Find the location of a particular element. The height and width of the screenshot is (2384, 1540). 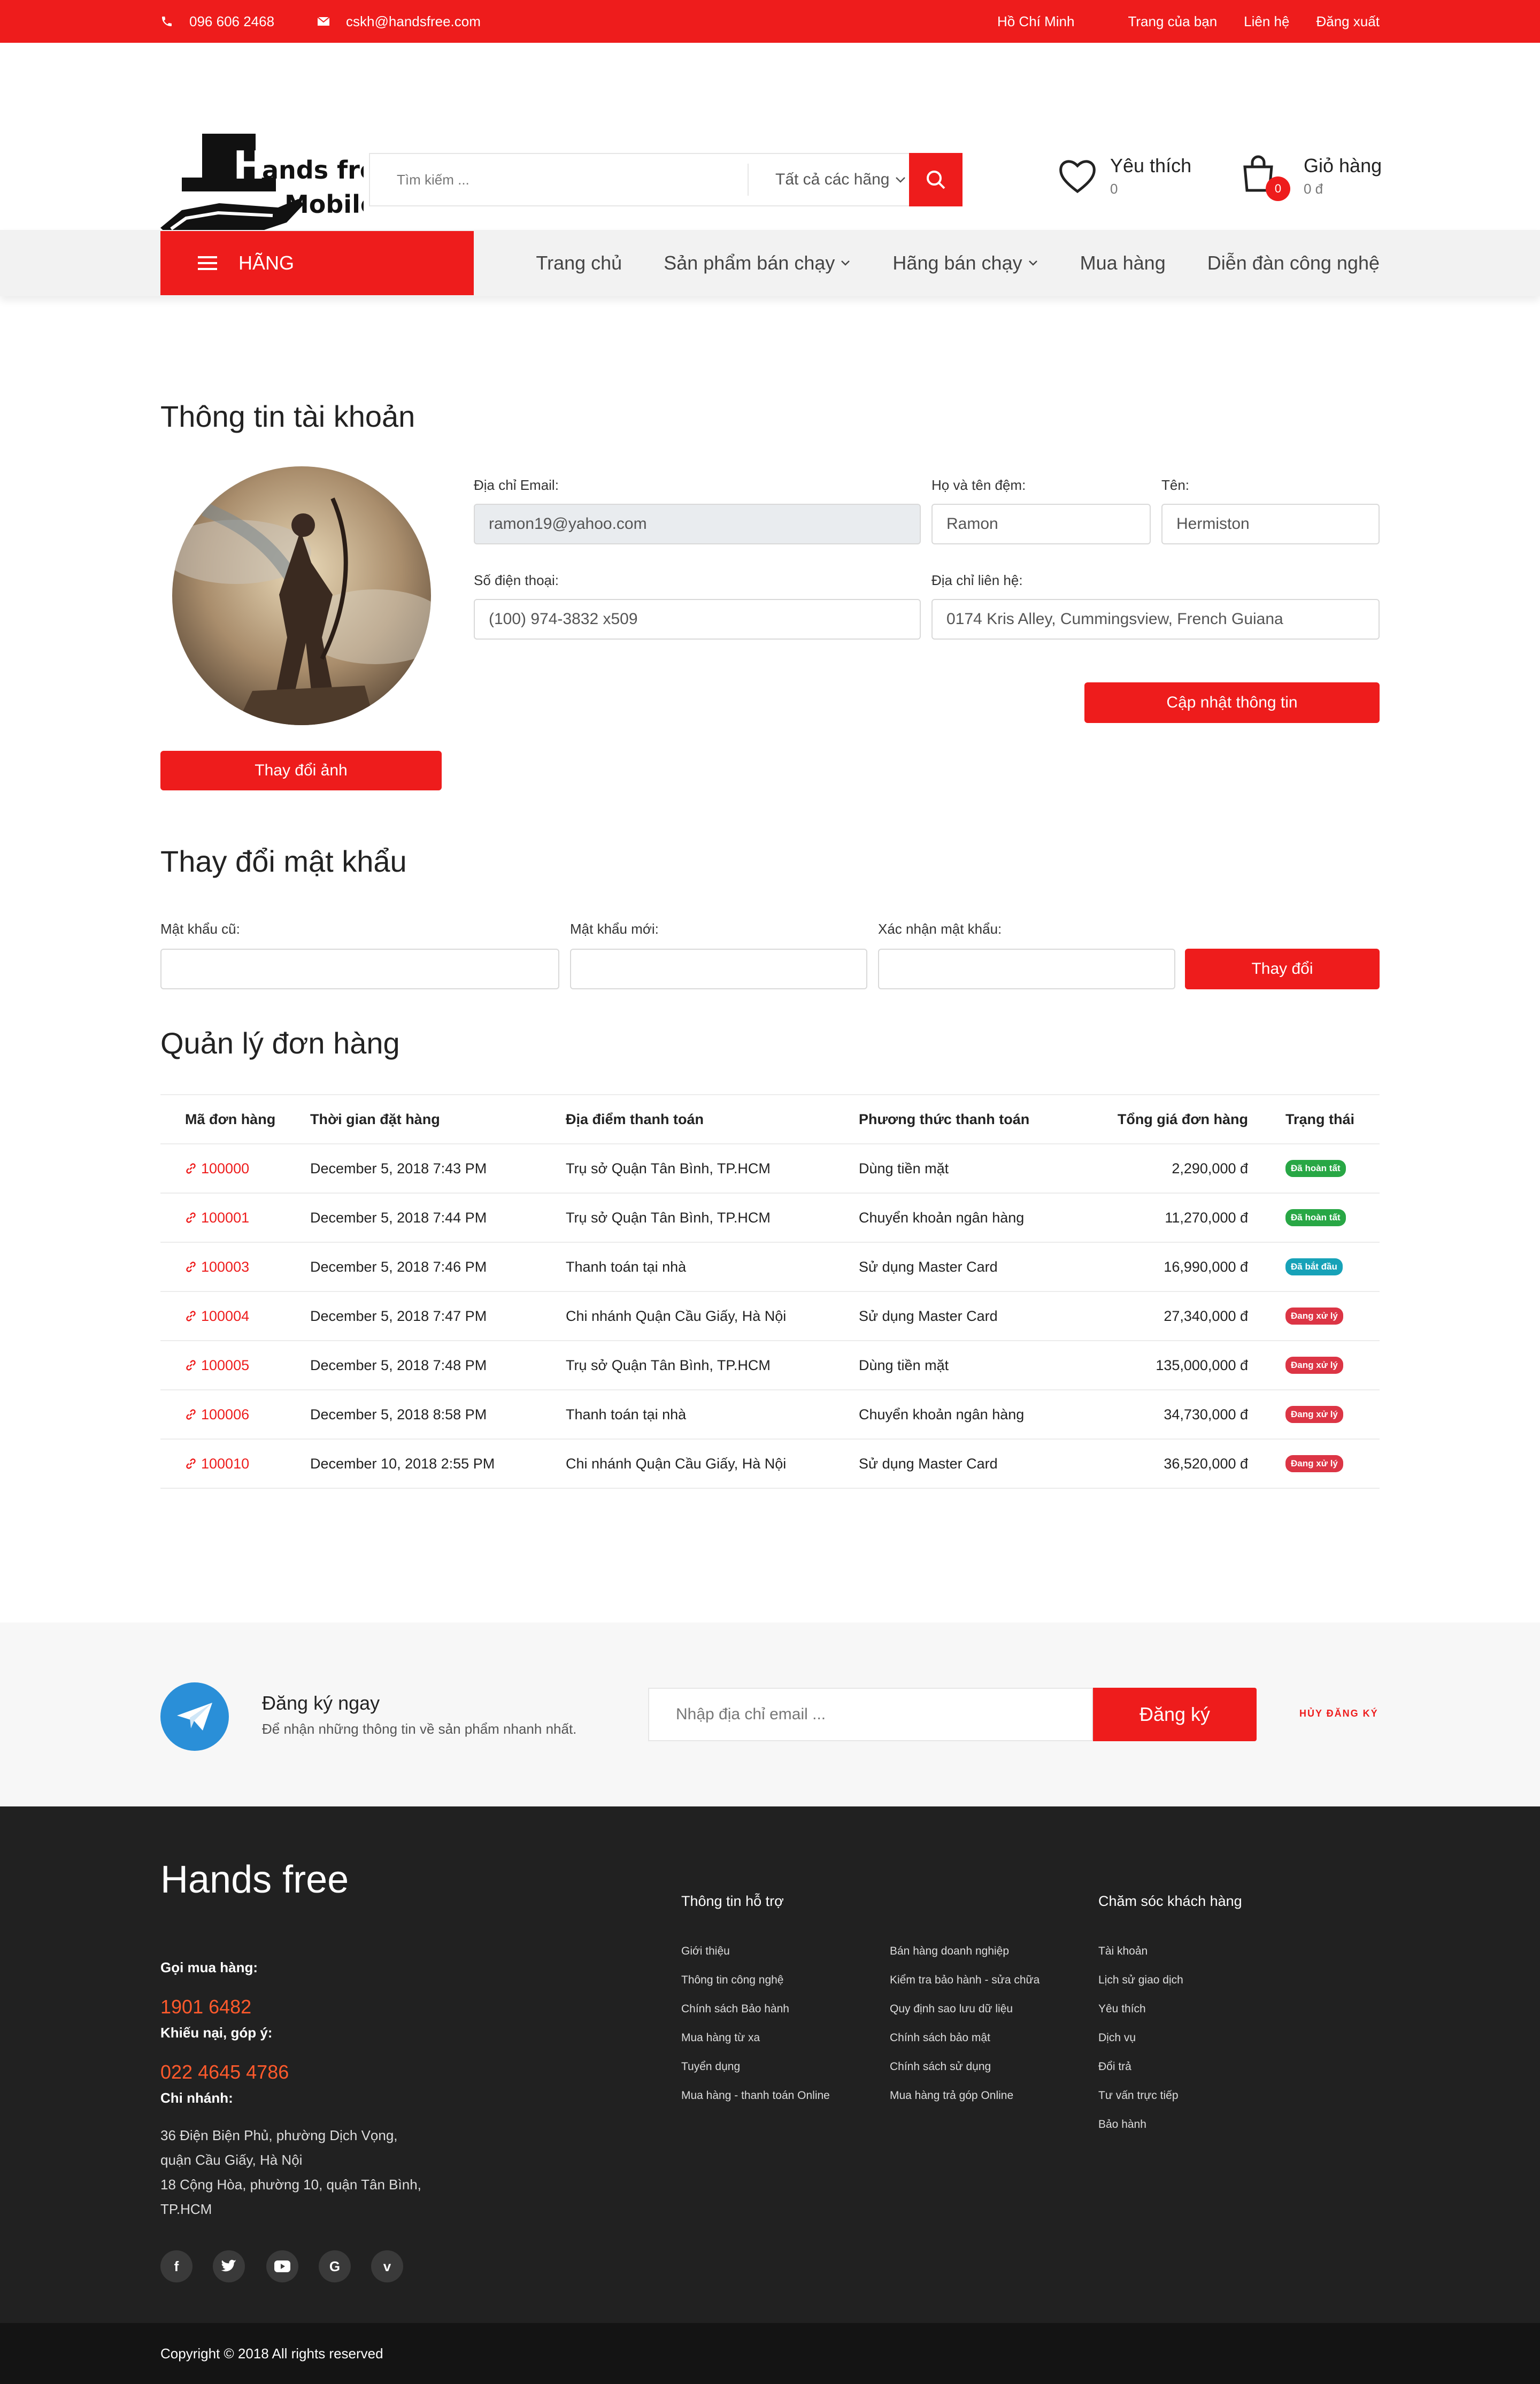

footer-support-link: Quy định sao lưu dữ liệu is located at coordinates (965, 2009).